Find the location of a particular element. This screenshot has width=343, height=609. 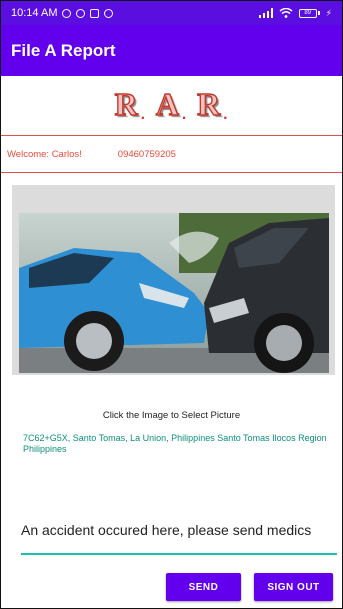

send-button: SEND is located at coordinates (203, 587).